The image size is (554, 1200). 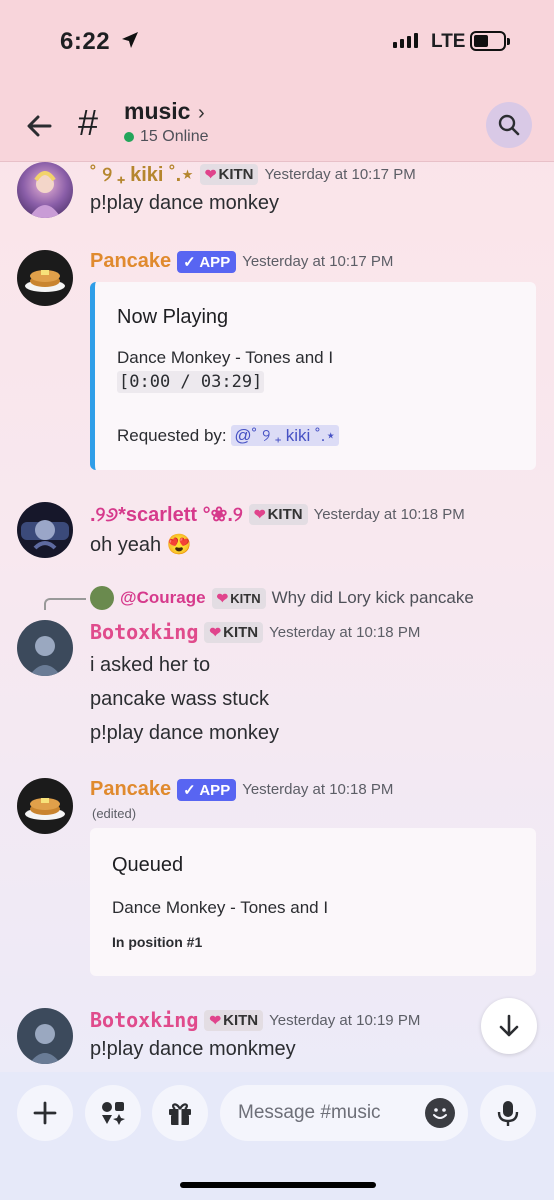 I want to click on reply-connector, so click(x=65, y=604).